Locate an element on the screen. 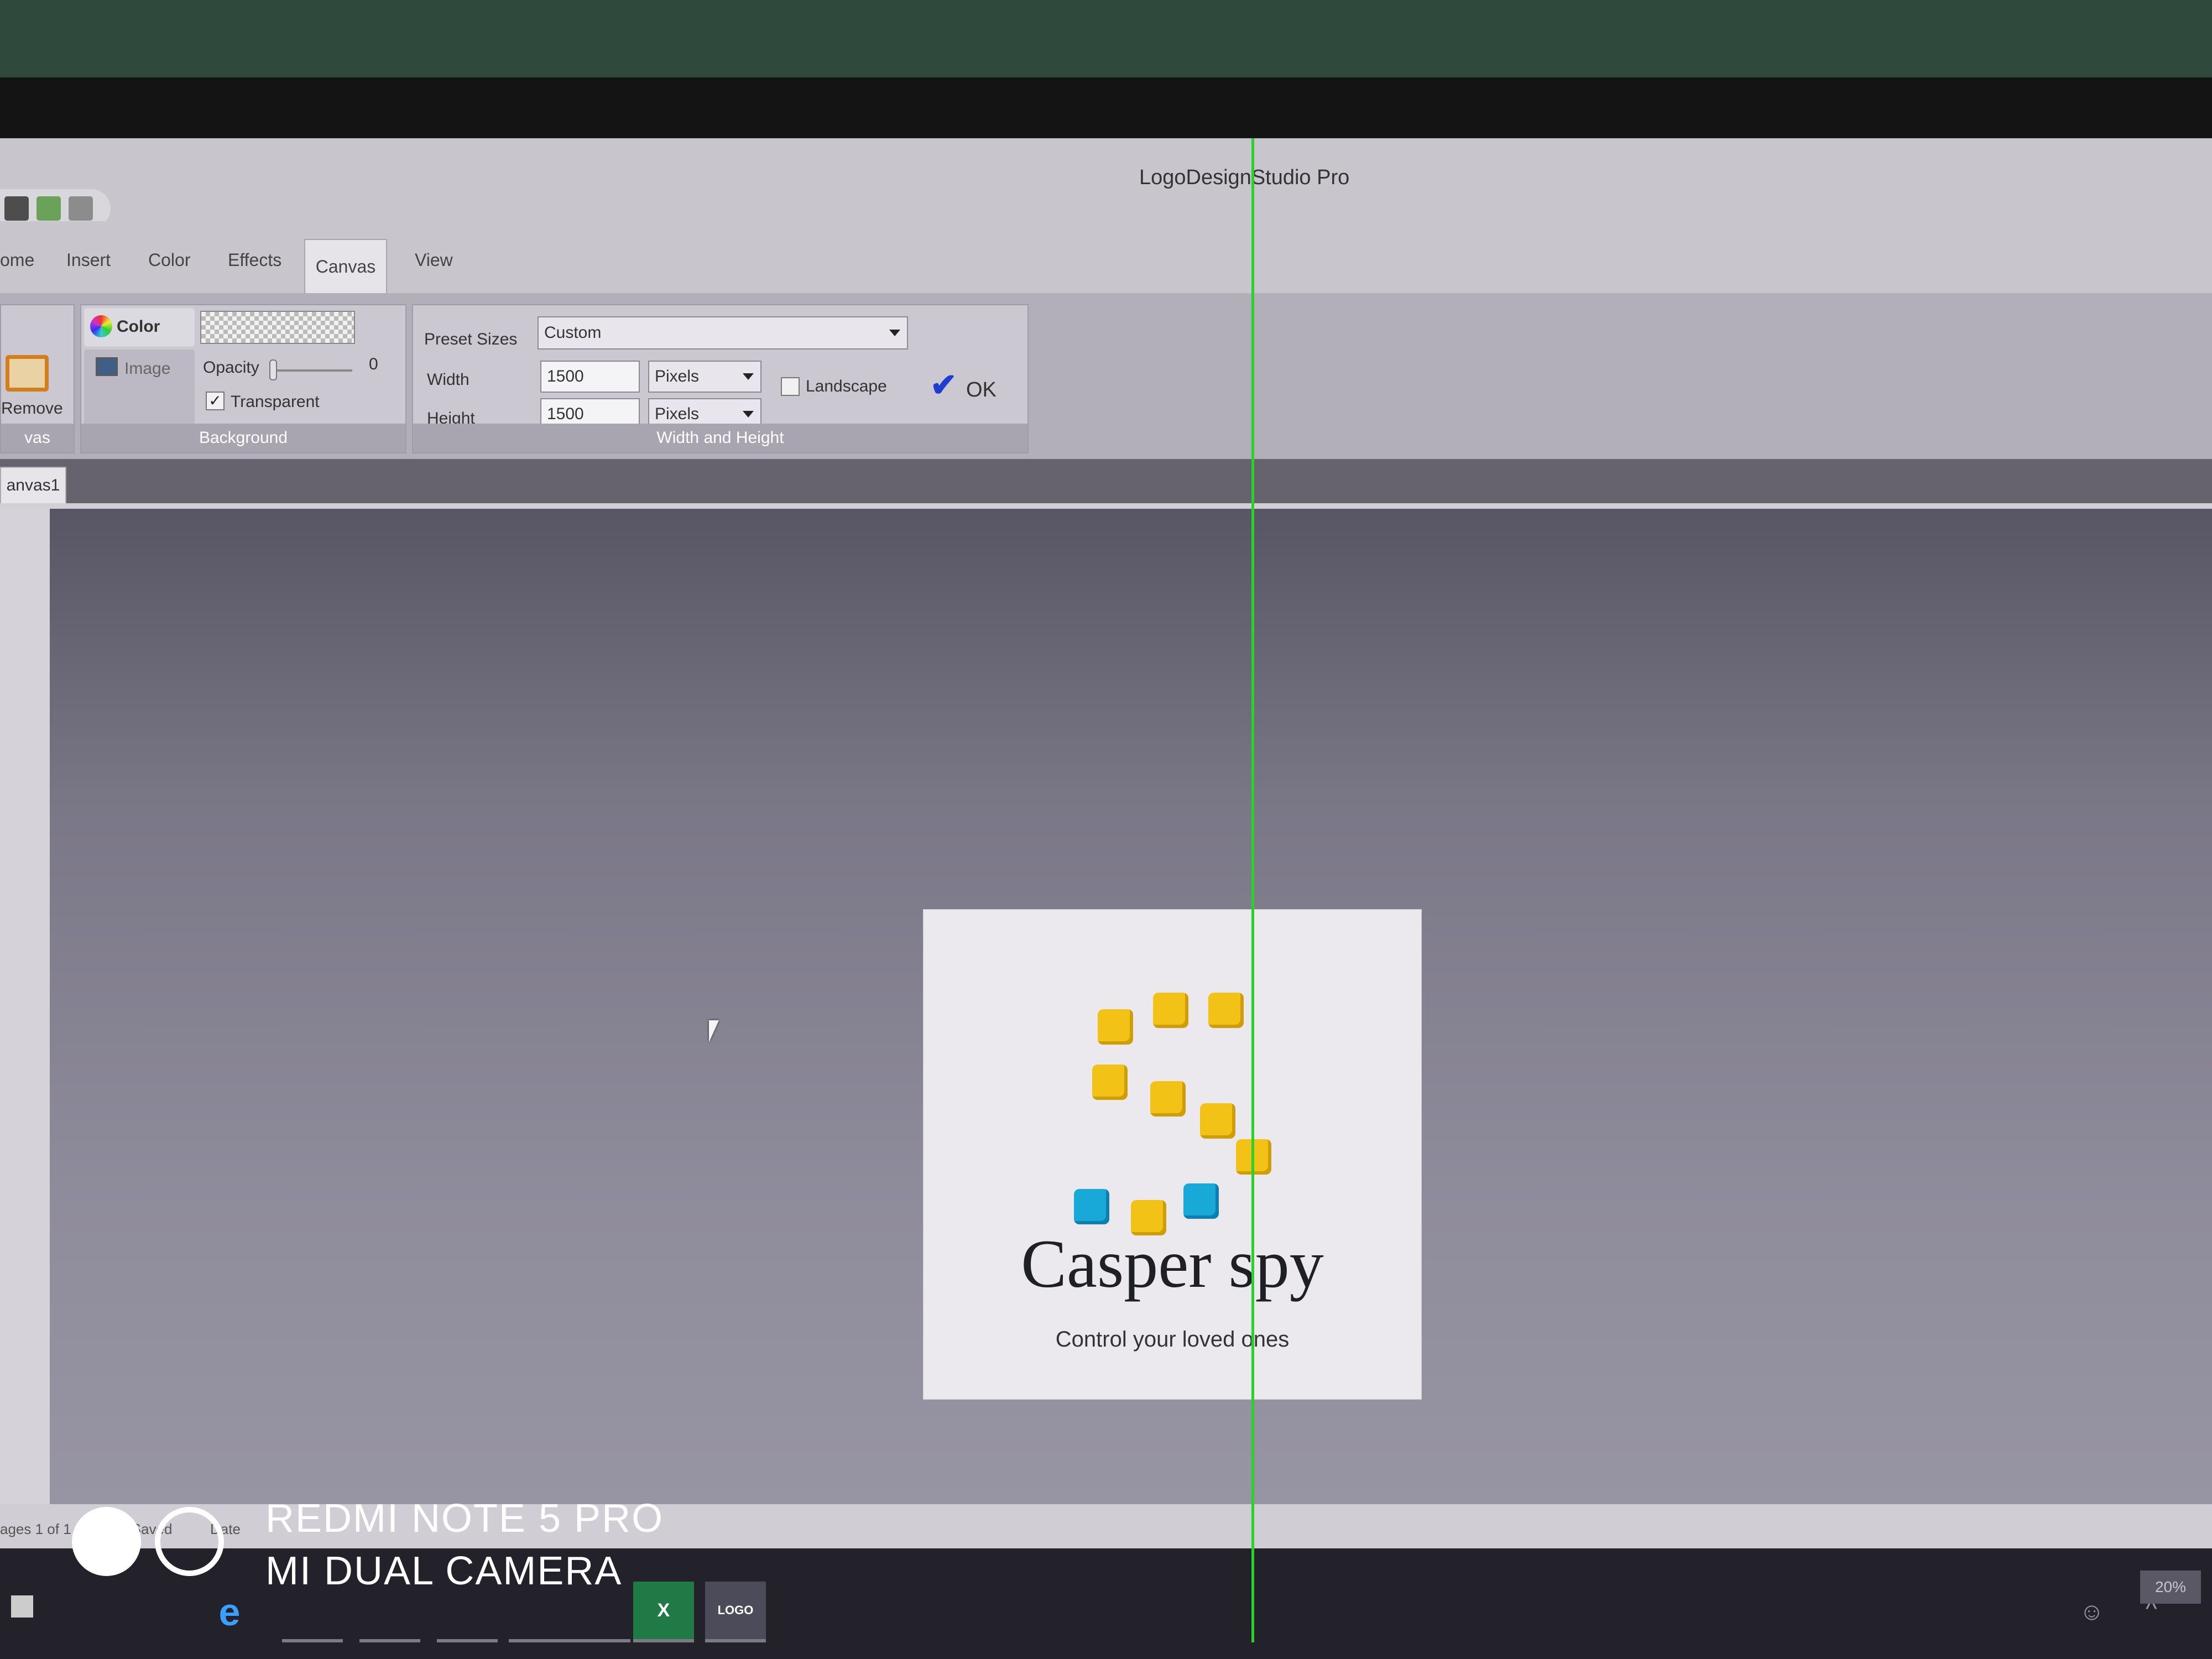 This screenshot has height=1659, width=2212. background-group-label: Background is located at coordinates (243, 438).